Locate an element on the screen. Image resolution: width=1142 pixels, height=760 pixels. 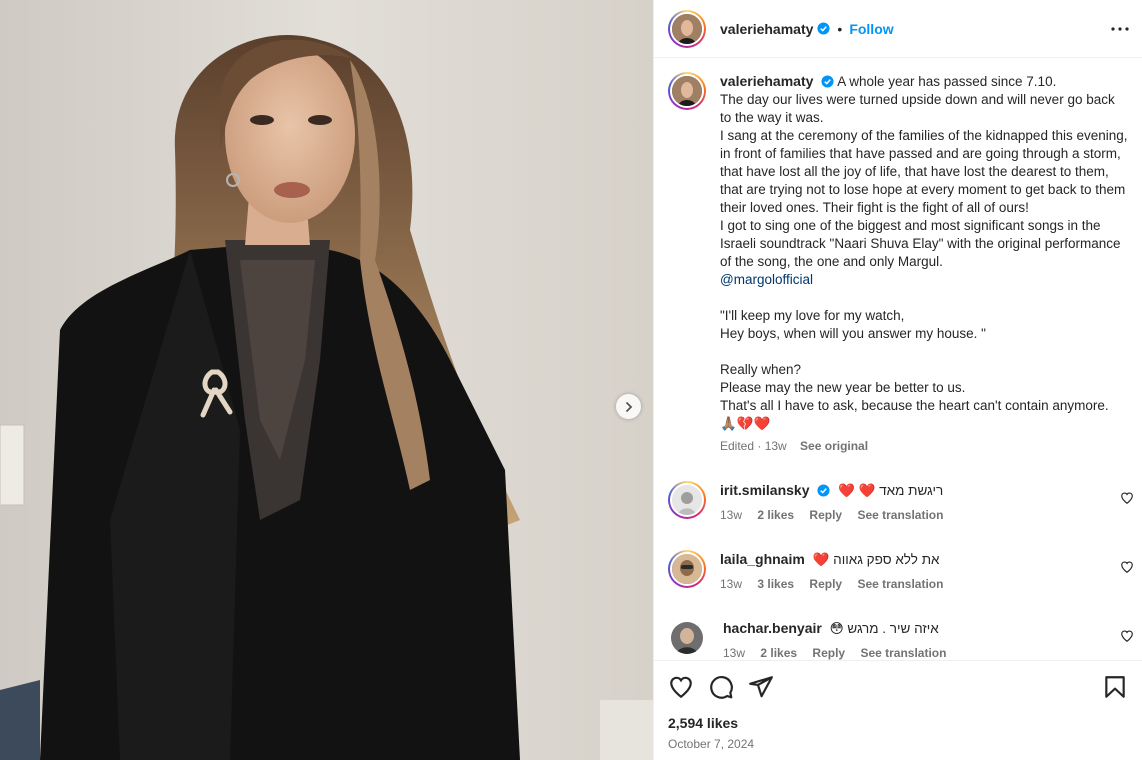
comment-username: laila_ghnaim is located at coordinates (762, 559).